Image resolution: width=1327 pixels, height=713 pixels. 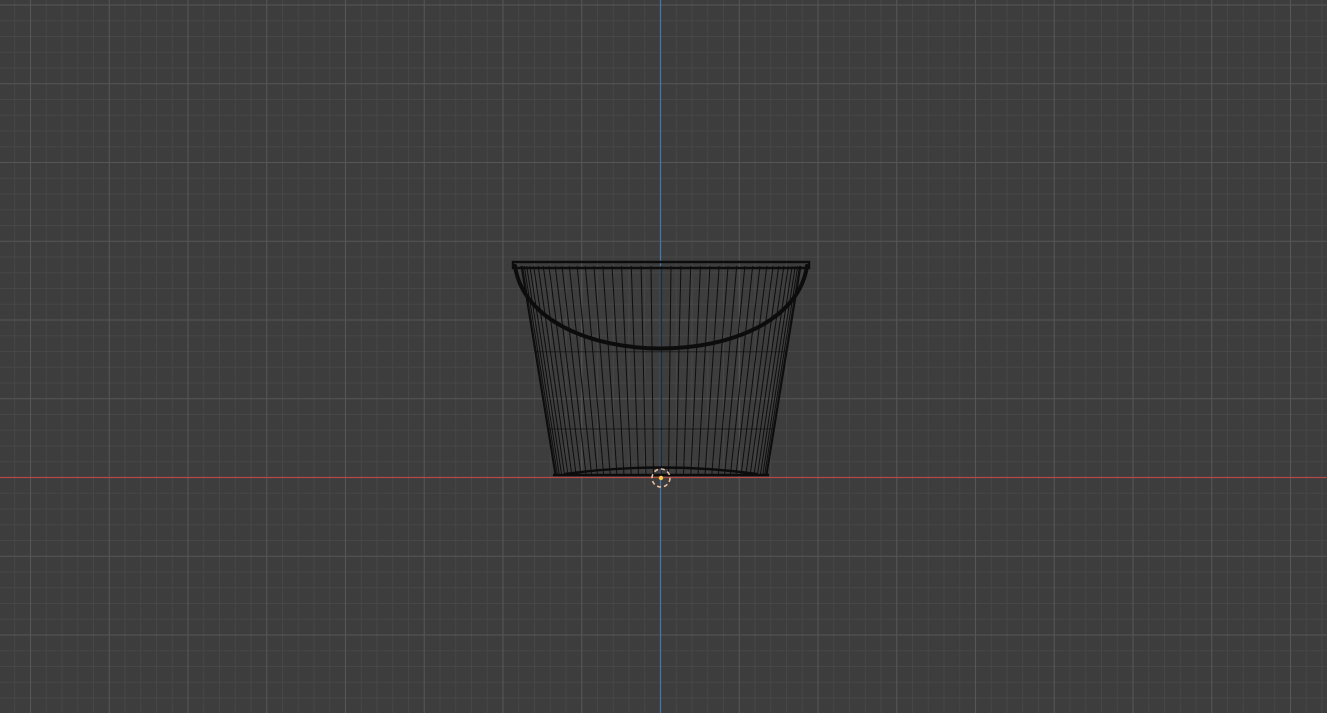 I want to click on bucket-vertical-edges, so click(x=661, y=370).